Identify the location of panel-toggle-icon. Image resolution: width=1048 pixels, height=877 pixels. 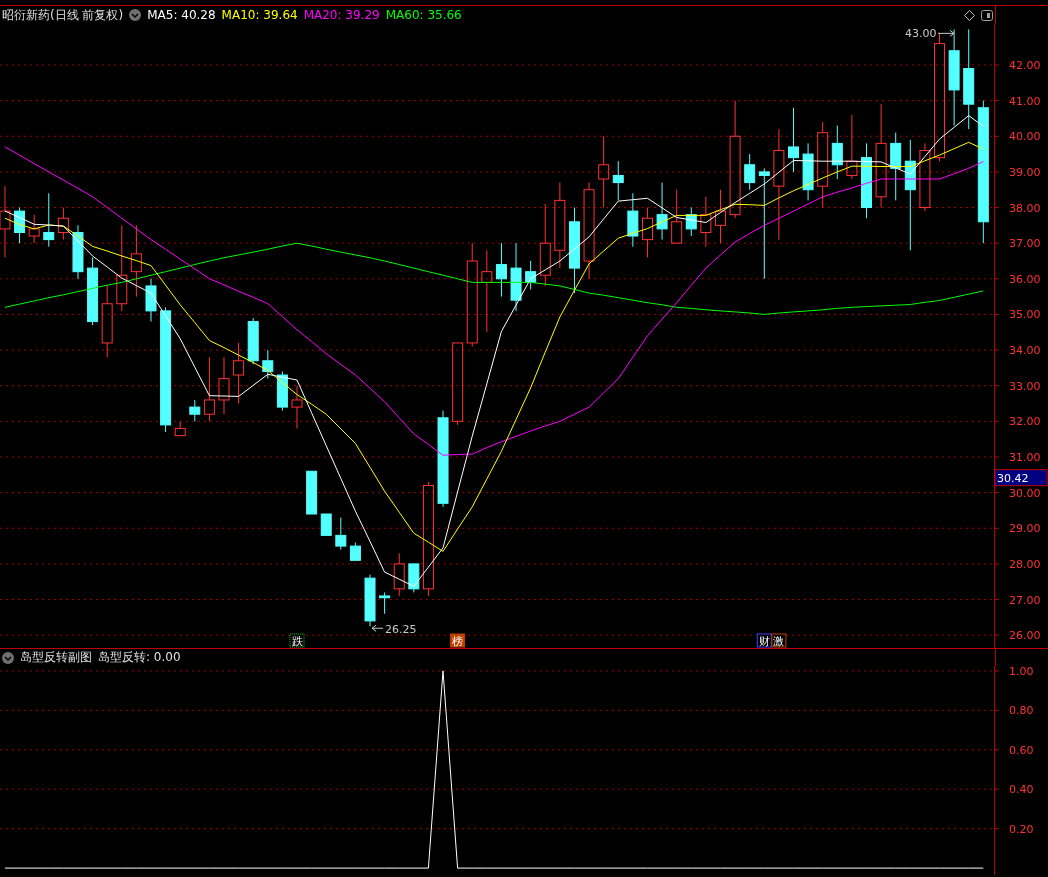
(987, 15).